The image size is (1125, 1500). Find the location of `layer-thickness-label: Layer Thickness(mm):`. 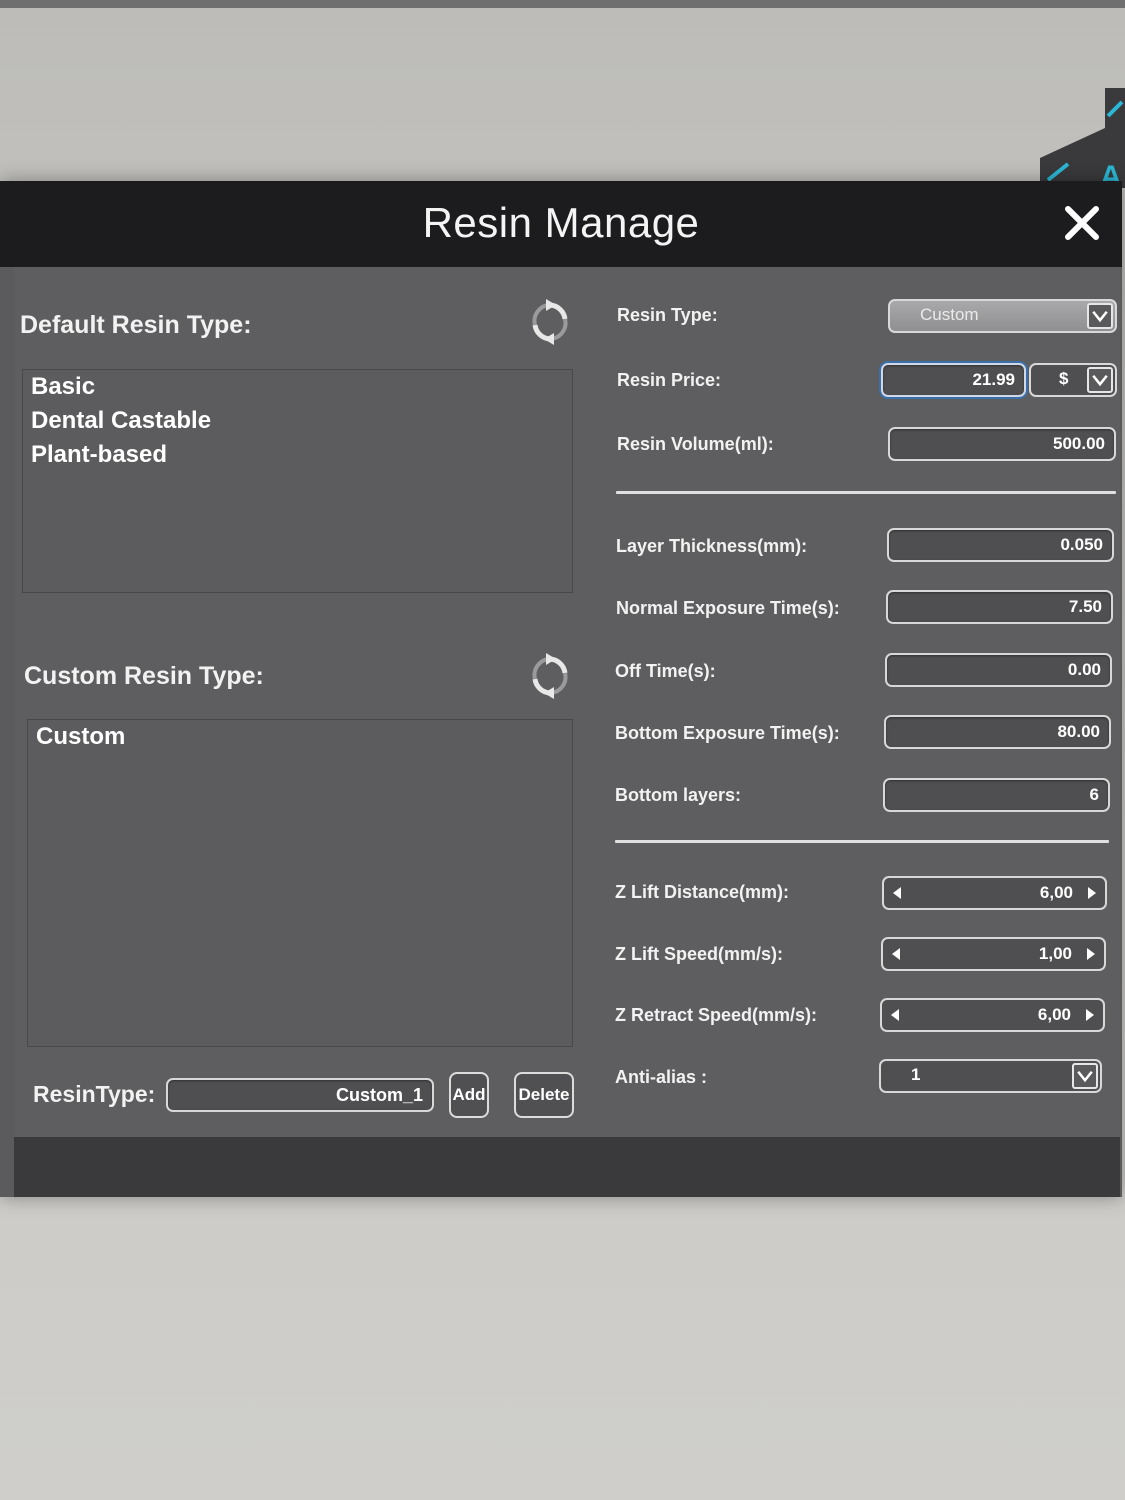

layer-thickness-label: Layer Thickness(mm): is located at coordinates (712, 546).